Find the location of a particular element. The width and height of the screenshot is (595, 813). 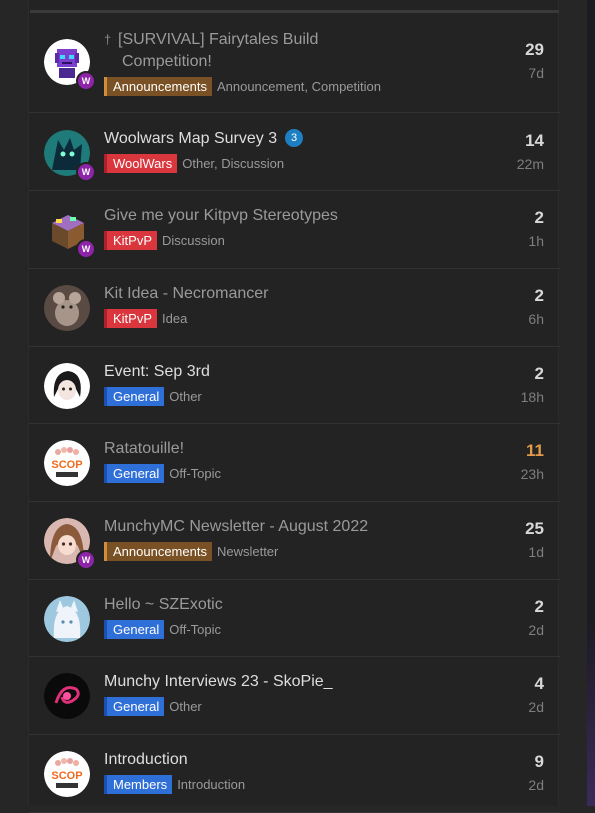

reply-count: 11 is located at coordinates (535, 451).